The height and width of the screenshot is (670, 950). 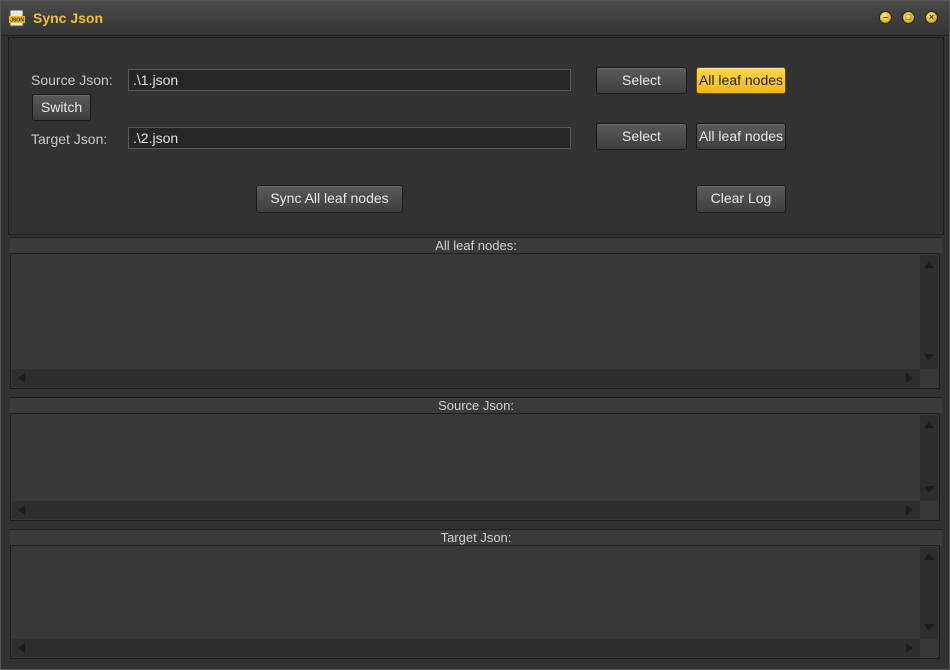 I want to click on select-source-button: Select, so click(x=641, y=80).